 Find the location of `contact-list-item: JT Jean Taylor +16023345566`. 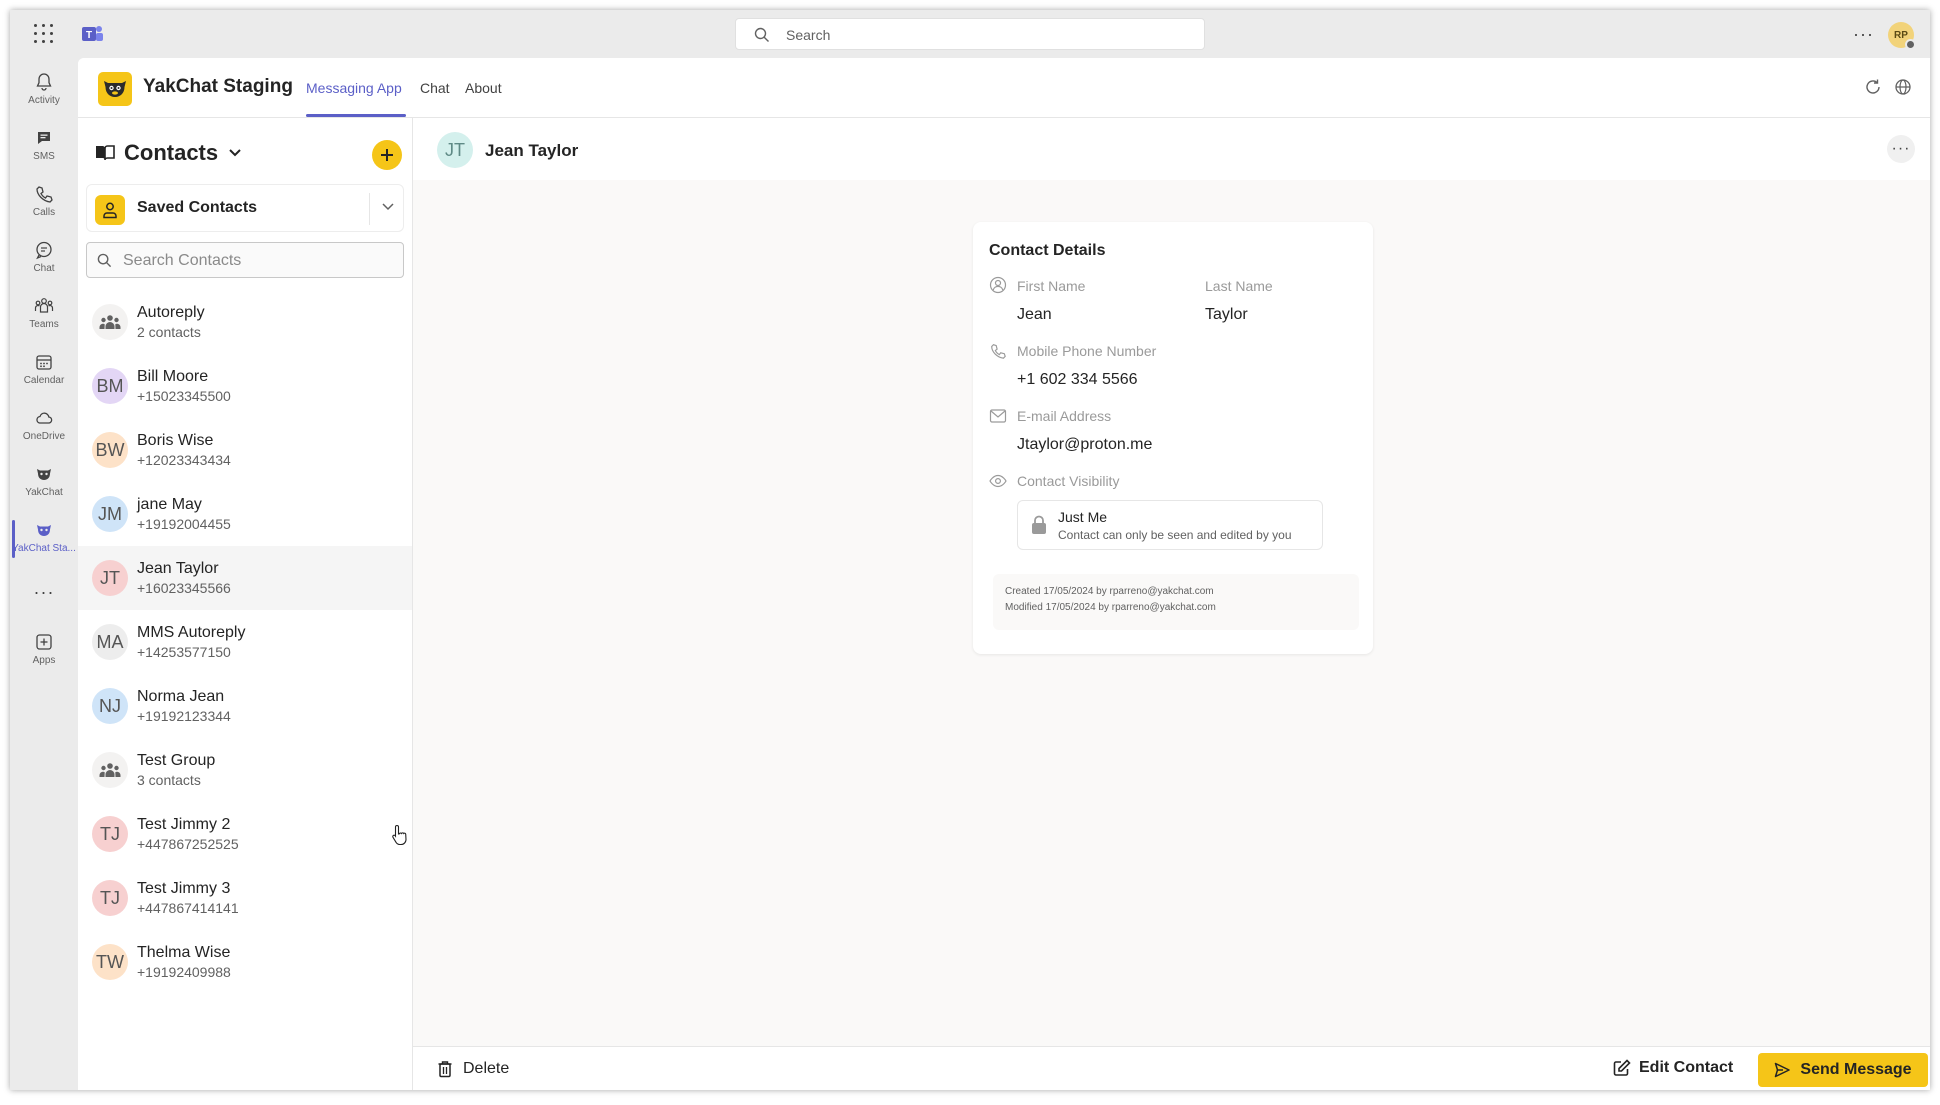

contact-list-item: JT Jean Taylor +16023345566 is located at coordinates (245, 578).